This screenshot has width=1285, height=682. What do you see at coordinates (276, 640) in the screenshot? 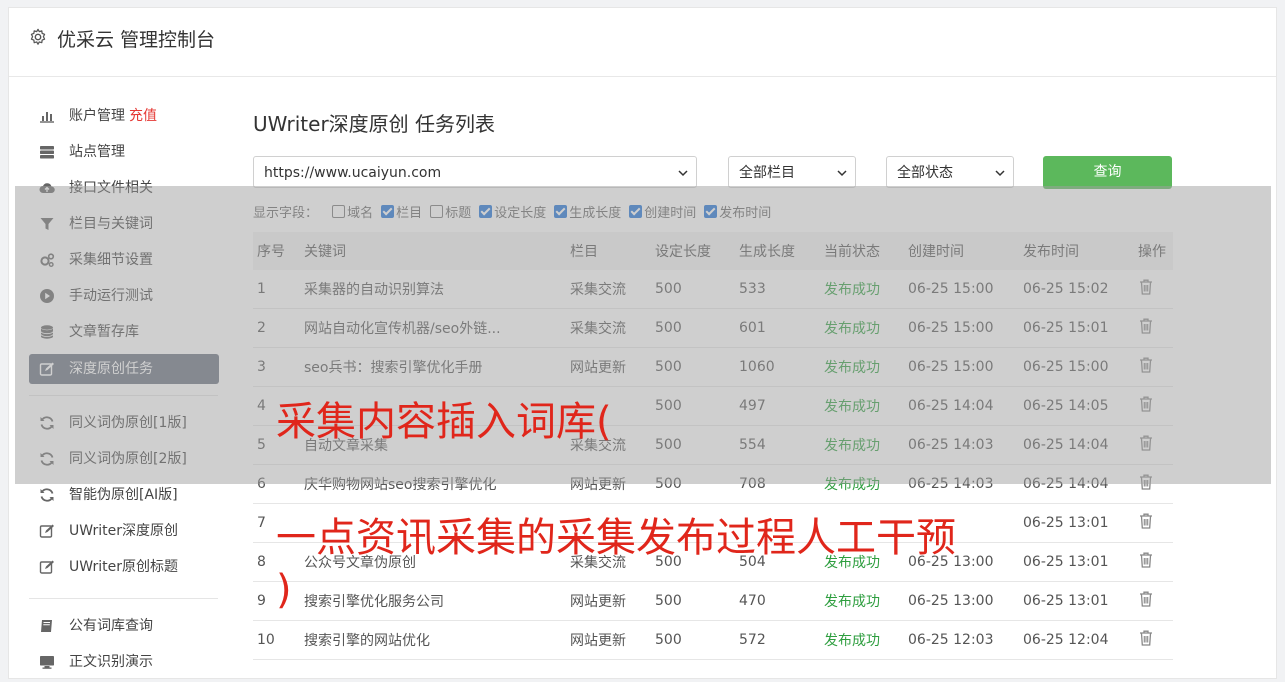
I see `row-index: 10` at bounding box center [276, 640].